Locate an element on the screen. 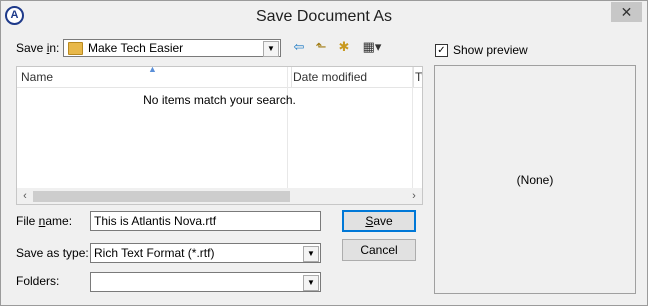 This screenshot has width=648, height=306. new-folder-icon: ✱ is located at coordinates (344, 47).